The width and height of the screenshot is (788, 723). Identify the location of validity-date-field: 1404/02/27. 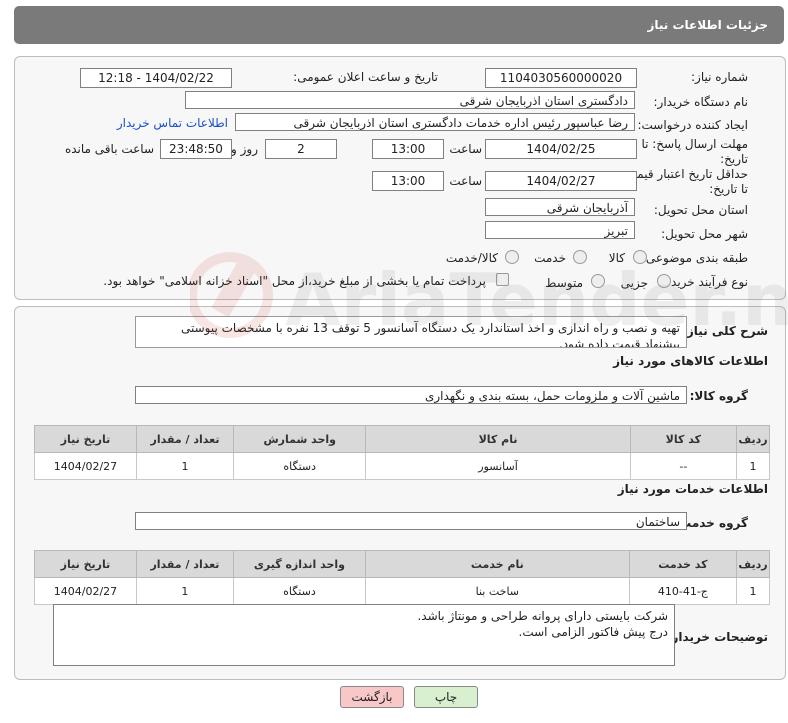
(561, 181).